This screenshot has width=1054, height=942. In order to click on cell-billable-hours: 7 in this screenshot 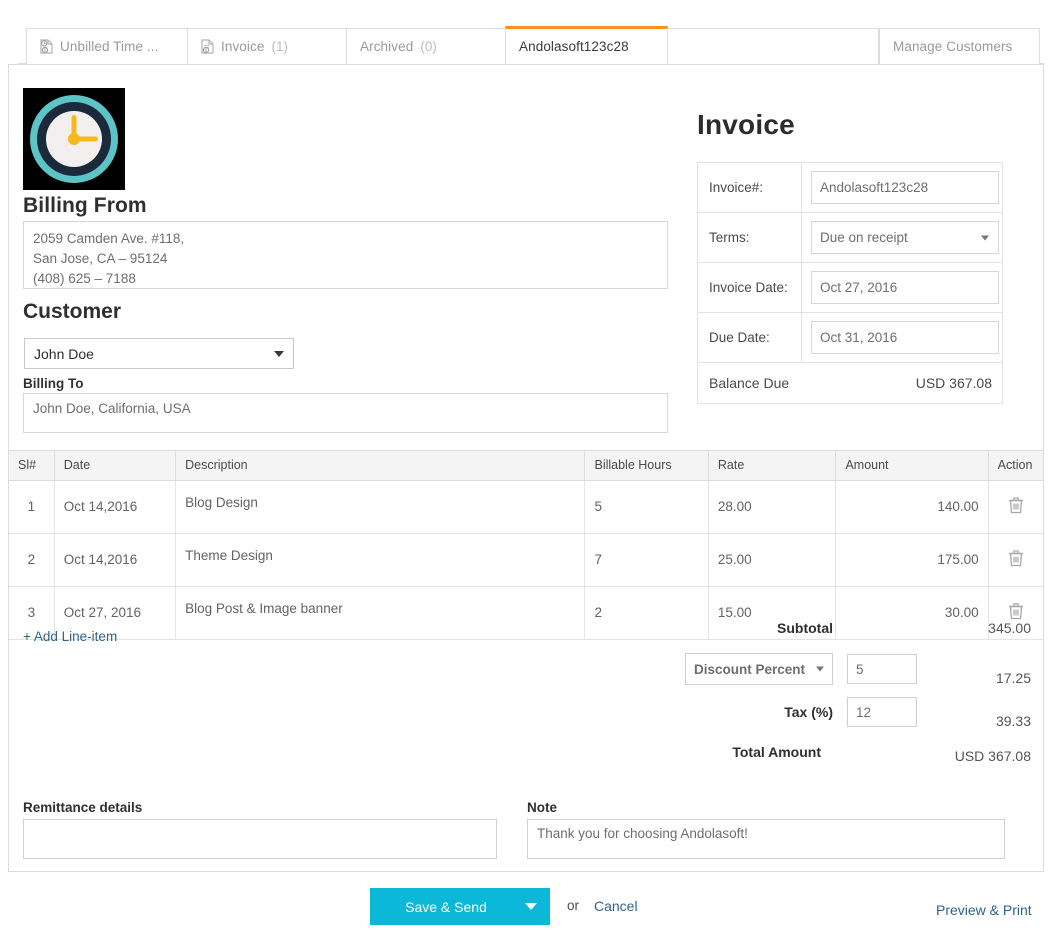, I will do `click(646, 560)`.